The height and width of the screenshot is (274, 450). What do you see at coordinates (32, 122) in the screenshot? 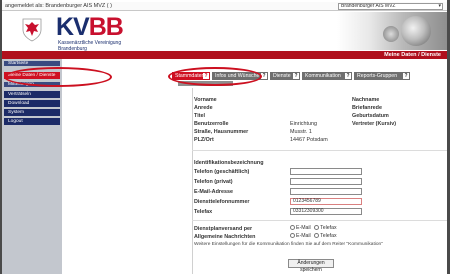
I see `sidebar-item-logout: Logout` at bounding box center [32, 122].